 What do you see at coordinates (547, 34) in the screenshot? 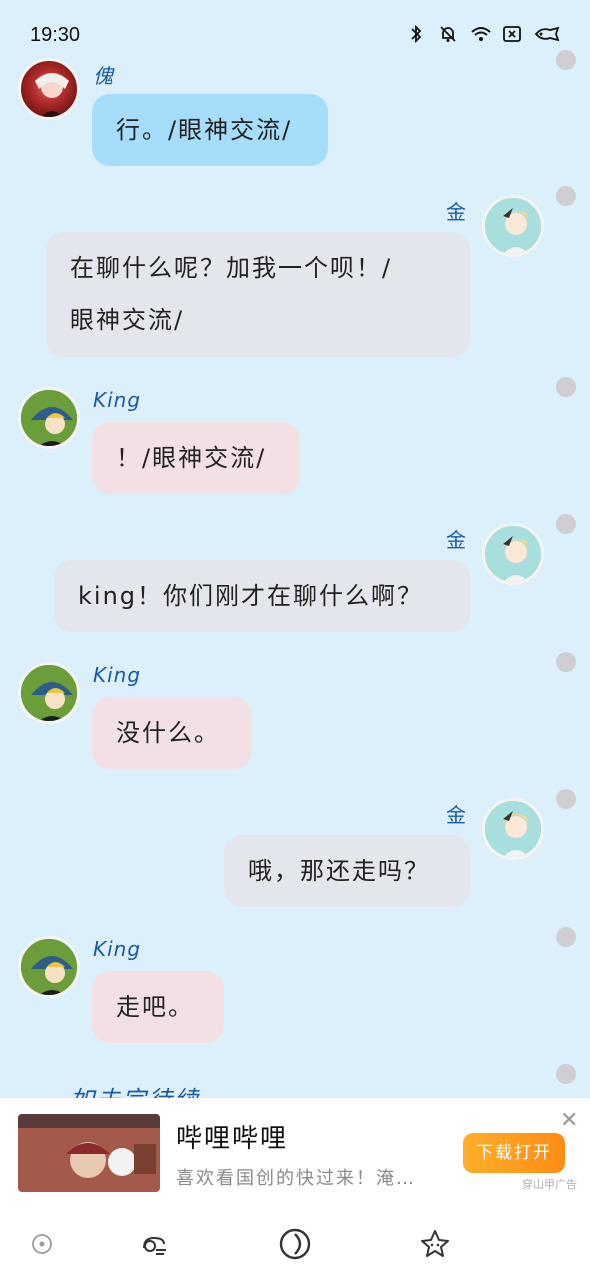
I see `battery-icon` at bounding box center [547, 34].